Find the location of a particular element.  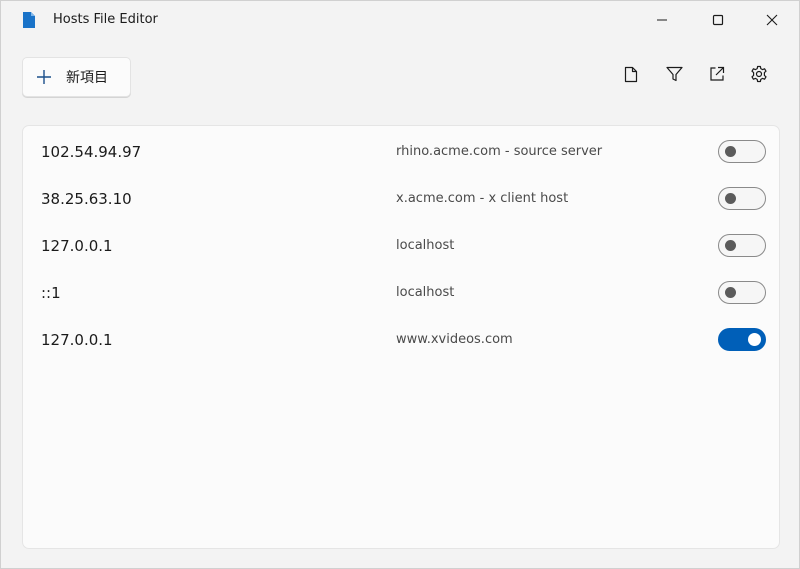

maximize-button is located at coordinates (718, 20).